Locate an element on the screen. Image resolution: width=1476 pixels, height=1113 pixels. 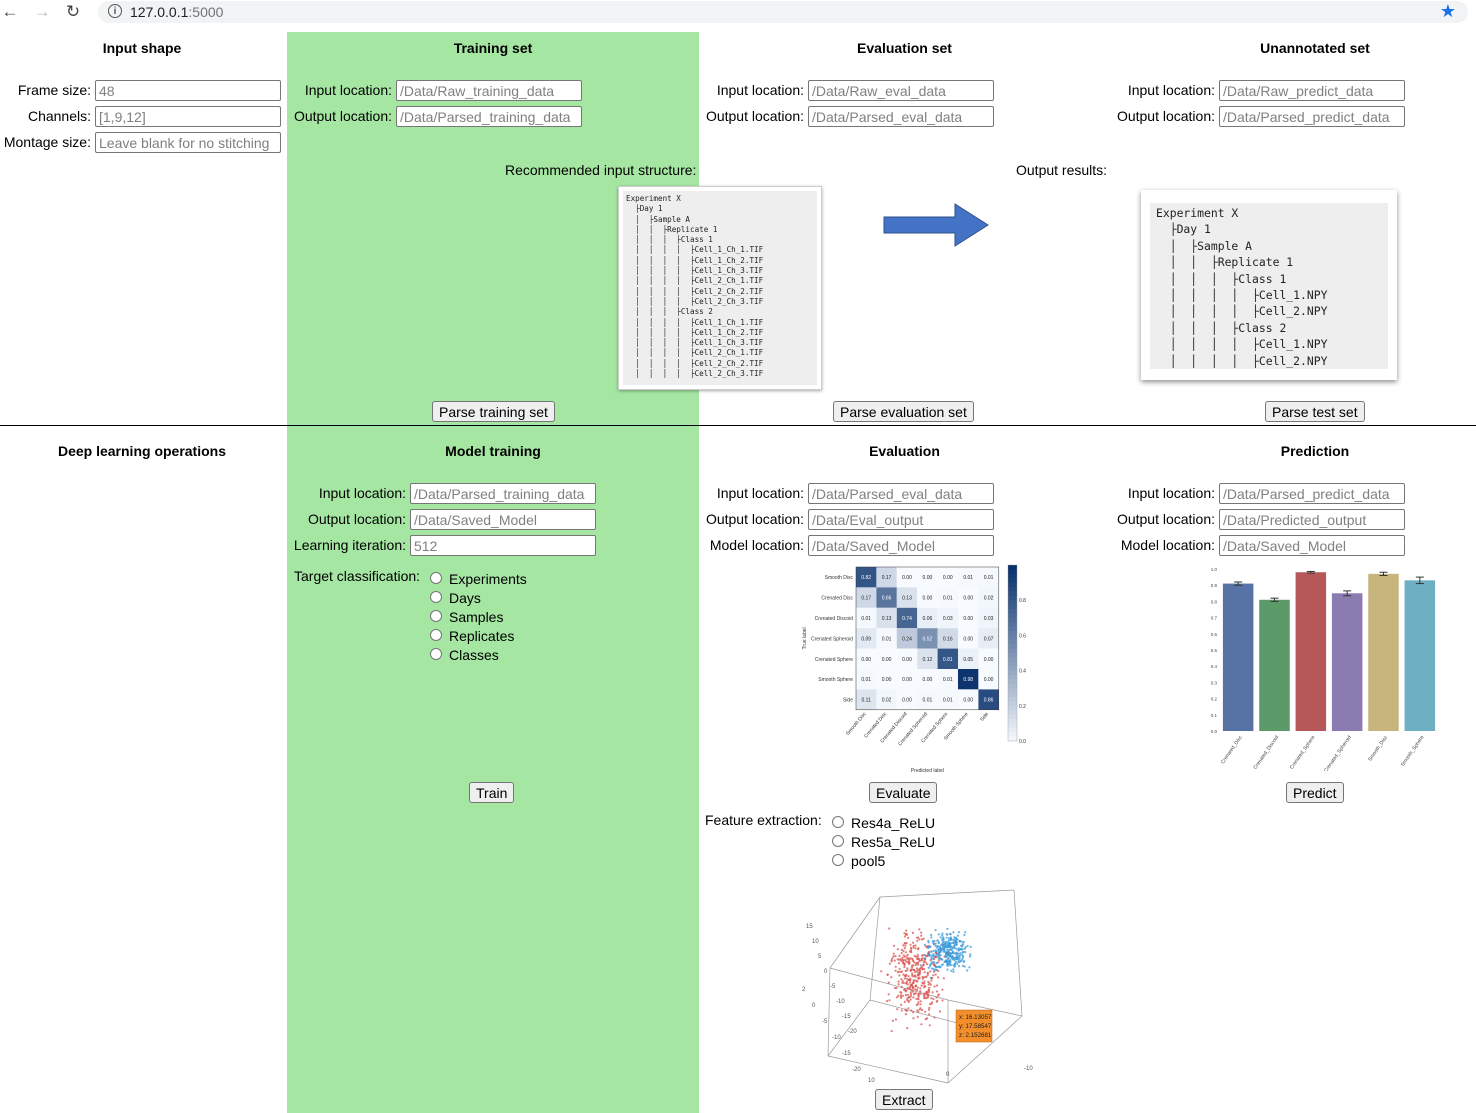
eval-model-field is located at coordinates (901, 545).